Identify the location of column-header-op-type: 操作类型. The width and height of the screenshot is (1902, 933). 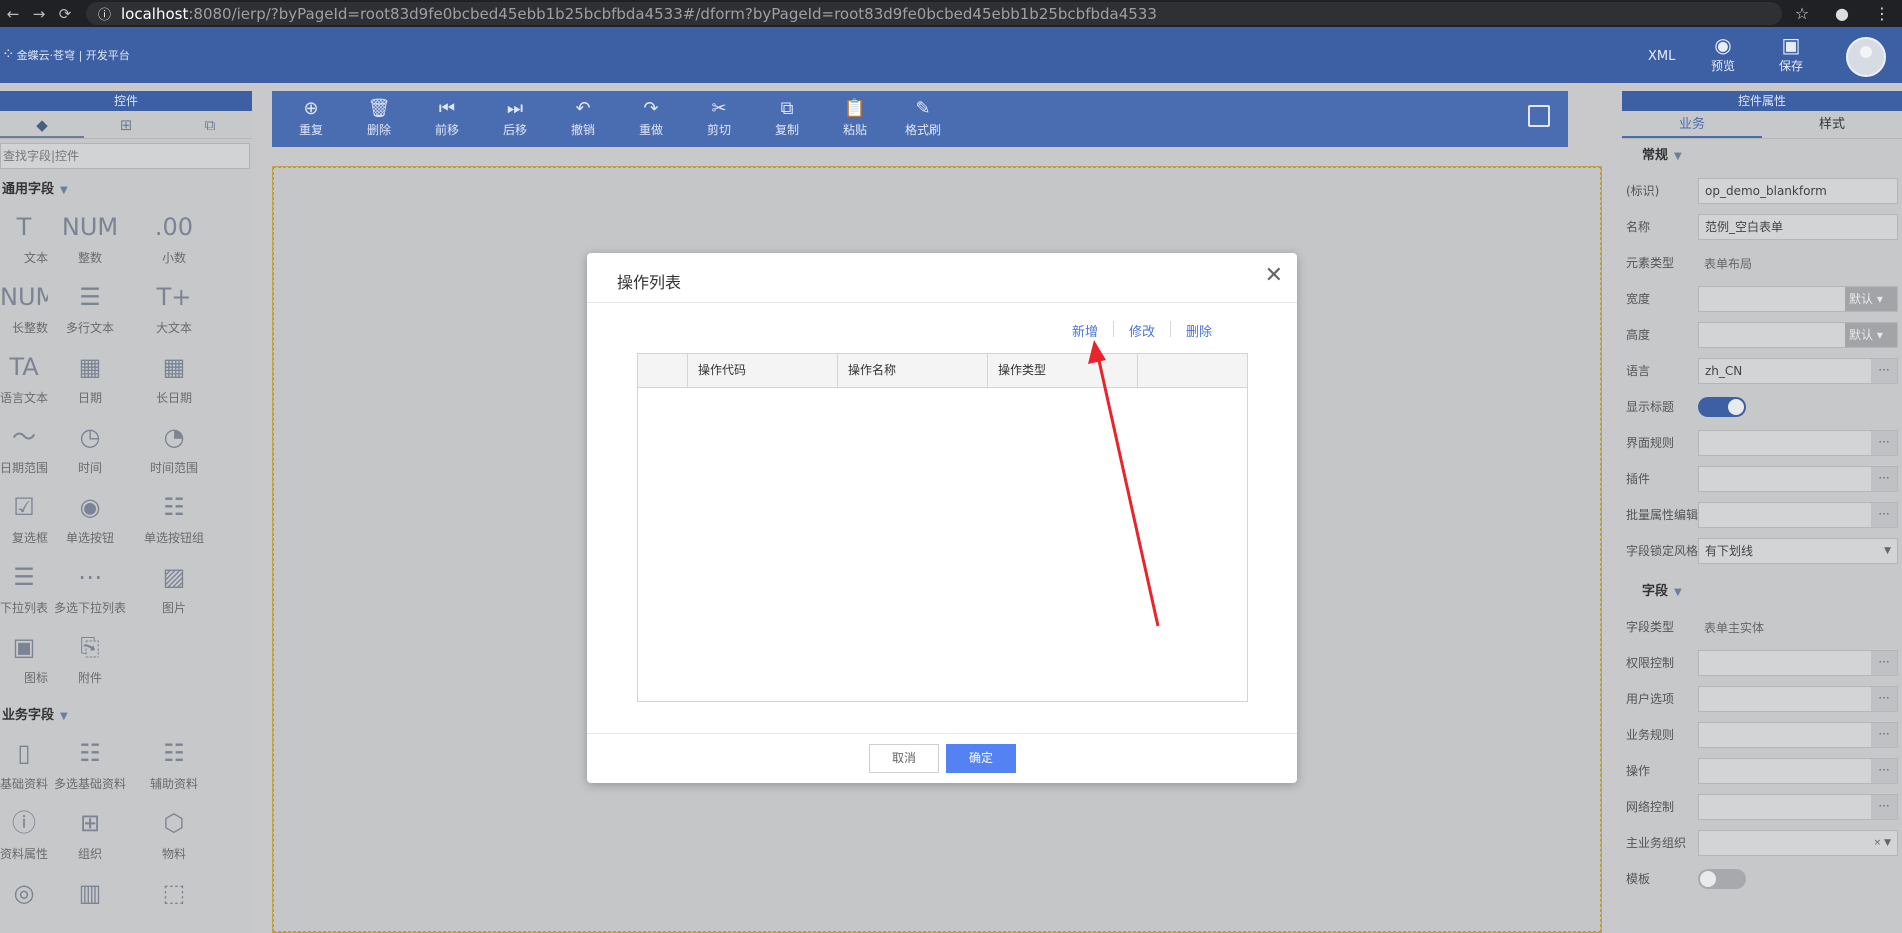
(1063, 370).